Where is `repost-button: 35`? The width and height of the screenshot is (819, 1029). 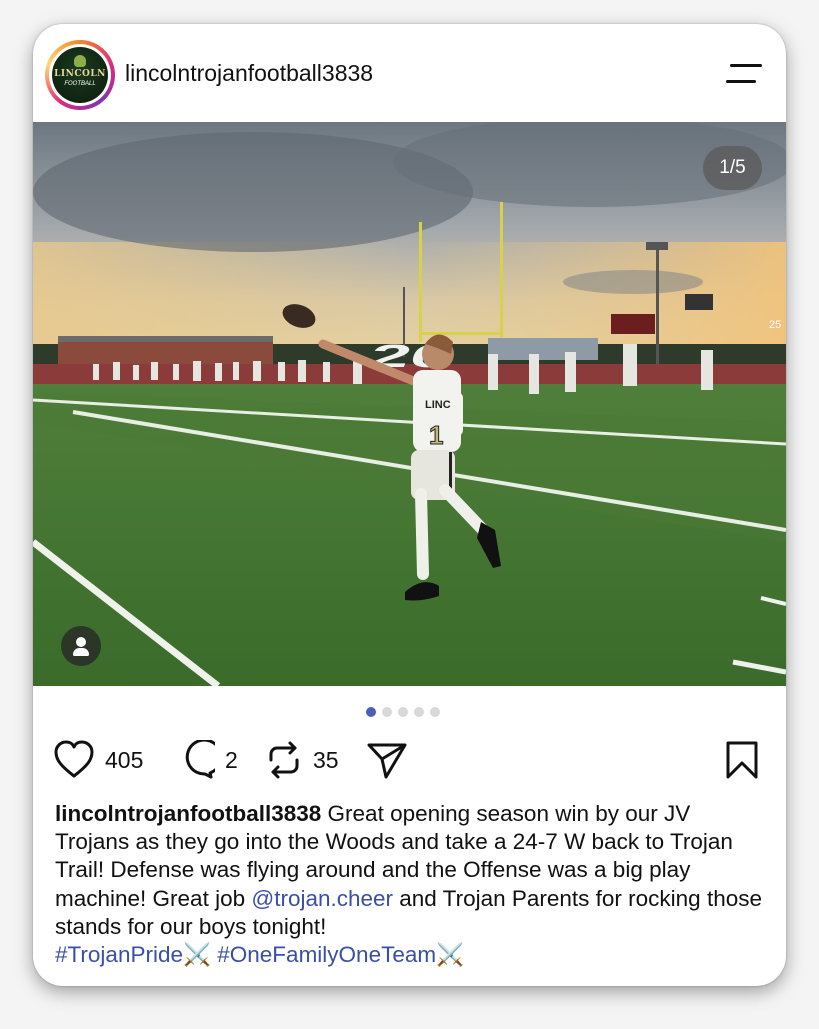 repost-button: 35 is located at coordinates (302, 760).